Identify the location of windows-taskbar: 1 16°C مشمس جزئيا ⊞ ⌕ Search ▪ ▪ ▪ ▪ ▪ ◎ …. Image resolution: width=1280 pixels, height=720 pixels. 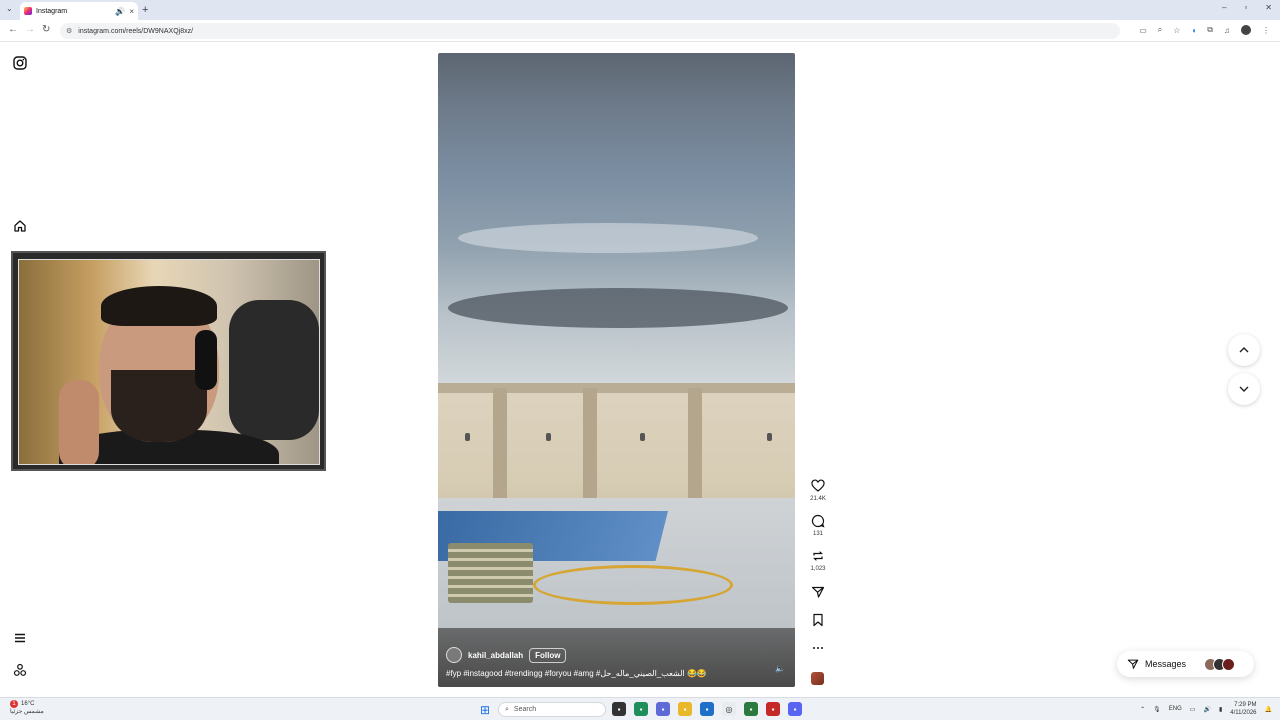
(640, 708).